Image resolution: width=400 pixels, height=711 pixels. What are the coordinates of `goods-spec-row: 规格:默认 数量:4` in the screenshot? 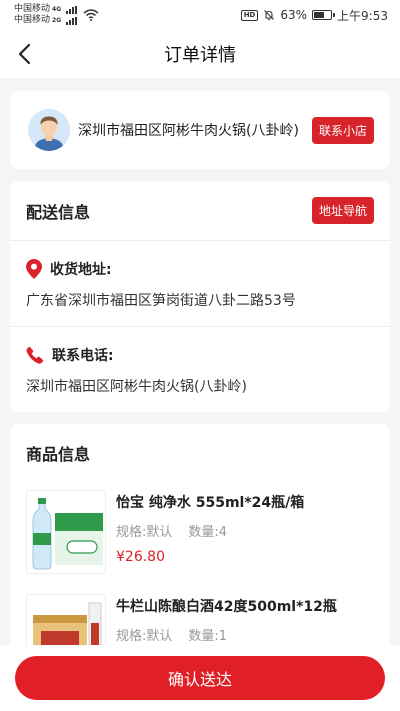 It's located at (245, 530).